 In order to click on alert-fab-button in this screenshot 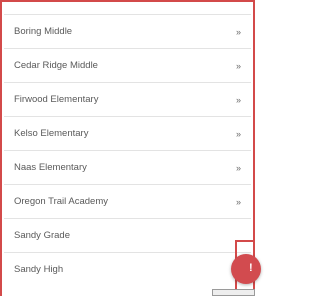, I will do `click(246, 269)`.